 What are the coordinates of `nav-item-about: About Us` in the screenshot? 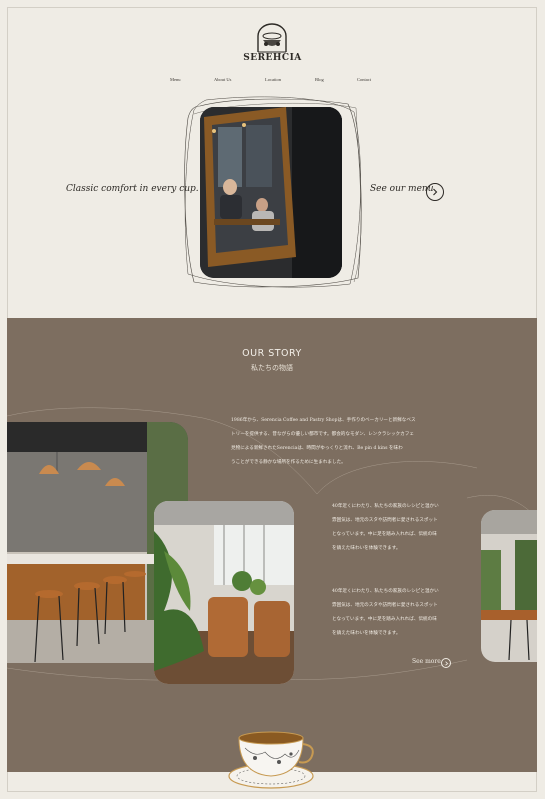 It's located at (222, 79).